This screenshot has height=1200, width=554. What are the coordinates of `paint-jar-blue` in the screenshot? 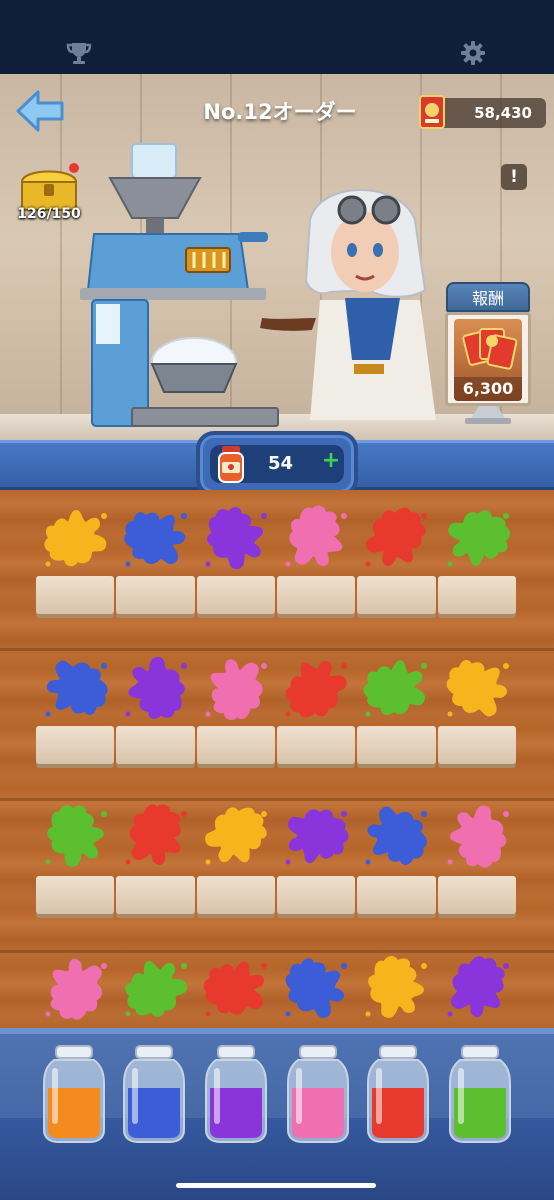 It's located at (154, 1094).